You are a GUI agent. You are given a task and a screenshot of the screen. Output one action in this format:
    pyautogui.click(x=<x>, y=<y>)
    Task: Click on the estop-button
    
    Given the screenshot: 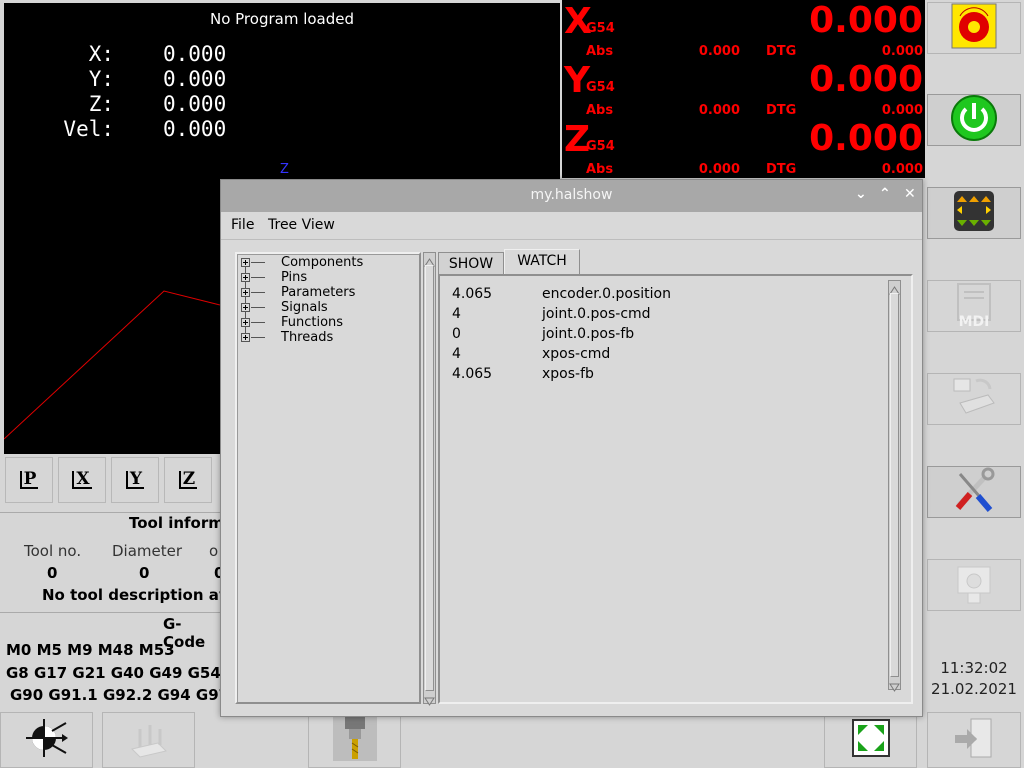 What is the action you would take?
    pyautogui.click(x=974, y=28)
    